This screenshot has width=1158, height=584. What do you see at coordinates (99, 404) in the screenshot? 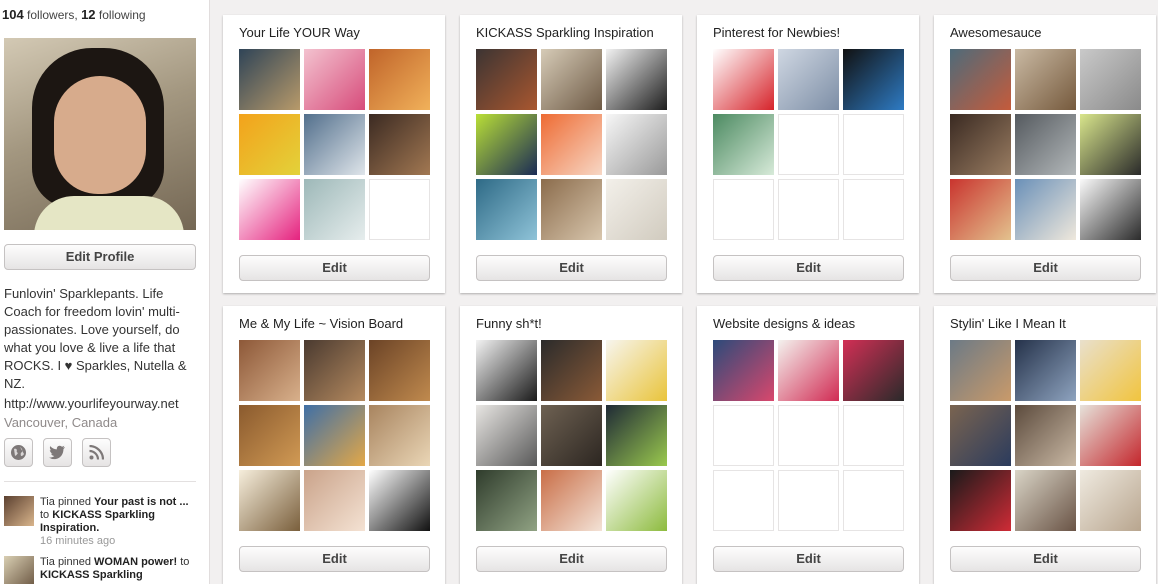
I see `profile-website-link: http://www.yourlifeyourway.net` at bounding box center [99, 404].